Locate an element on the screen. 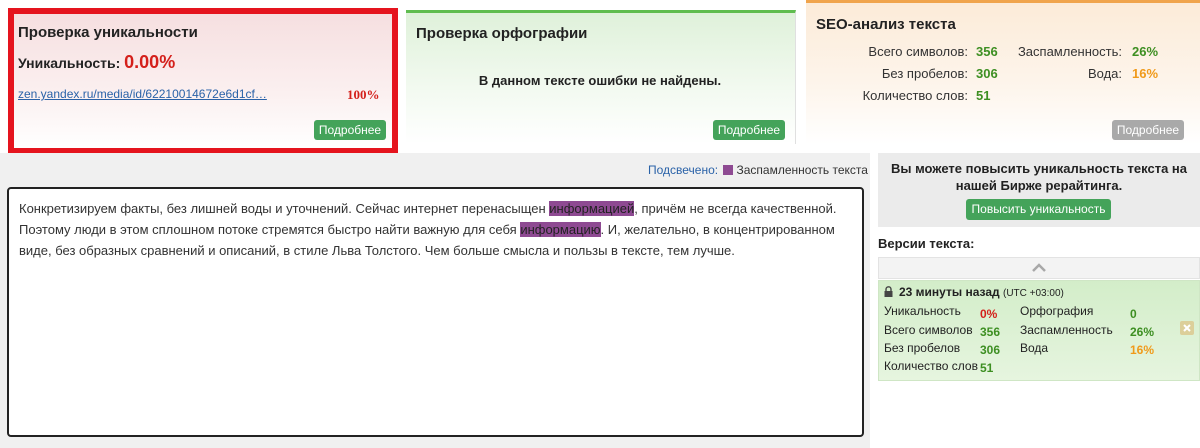 Image resolution: width=1200 pixels, height=448 pixels. spelling-title: Проверка орфографии is located at coordinates (502, 33).